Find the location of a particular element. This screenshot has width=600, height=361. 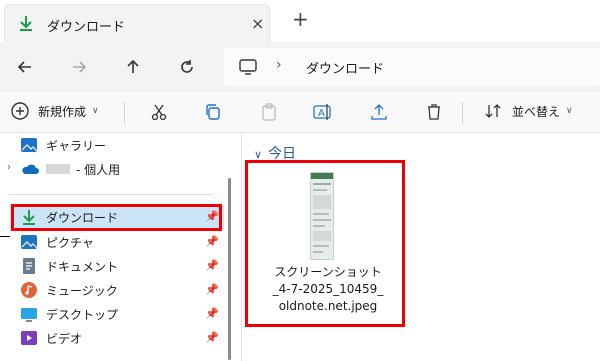

sidebar-item-onedrive: - 個人用 is located at coordinates (70, 169).